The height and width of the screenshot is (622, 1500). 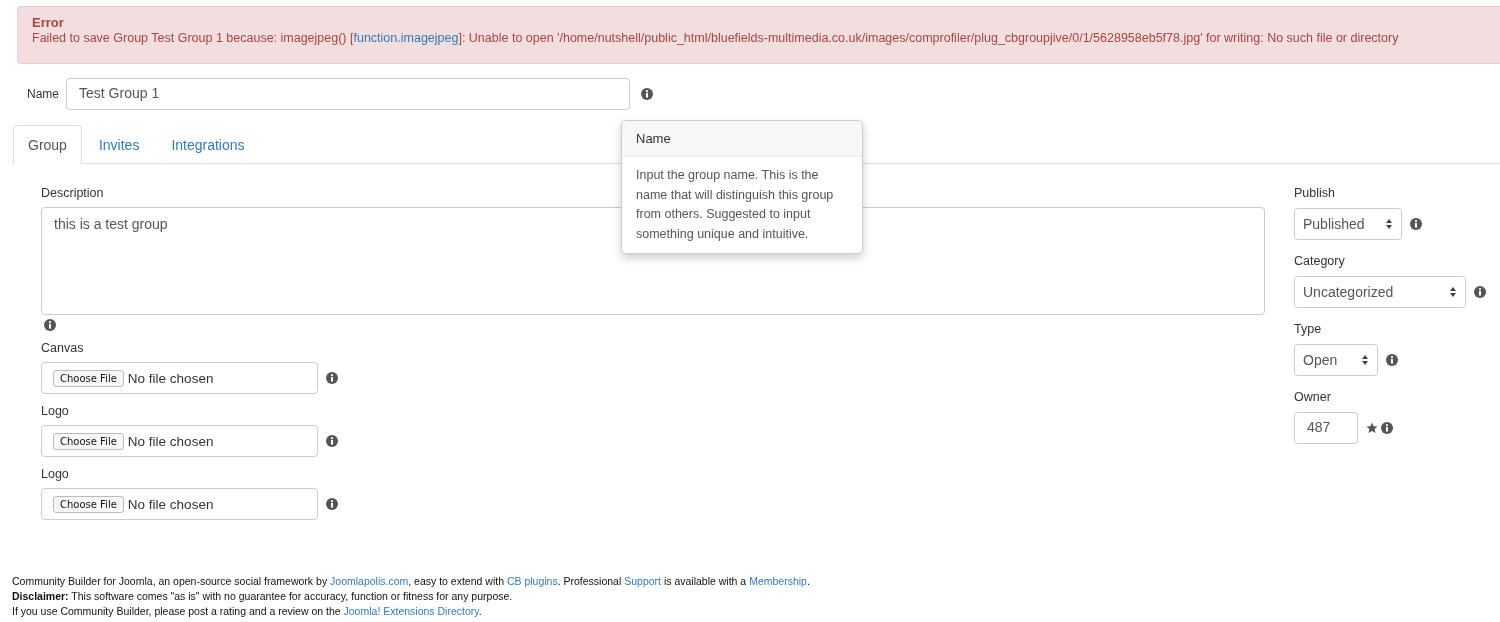 I want to click on footer-link: Joomla! Extensions Directory, so click(x=411, y=611).